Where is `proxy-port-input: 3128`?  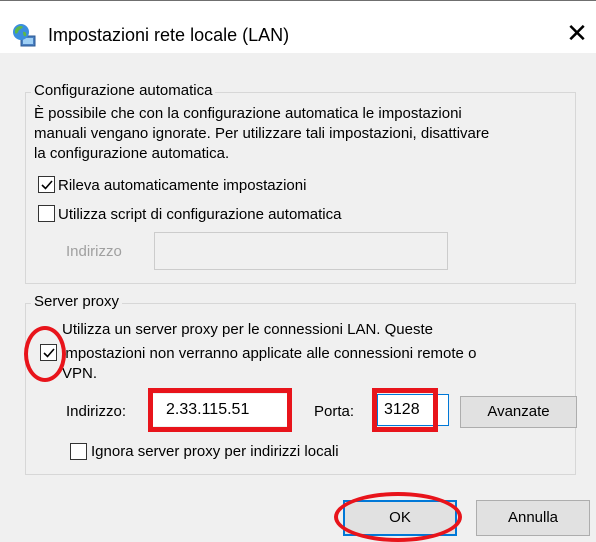 proxy-port-input: 3128 is located at coordinates (413, 410).